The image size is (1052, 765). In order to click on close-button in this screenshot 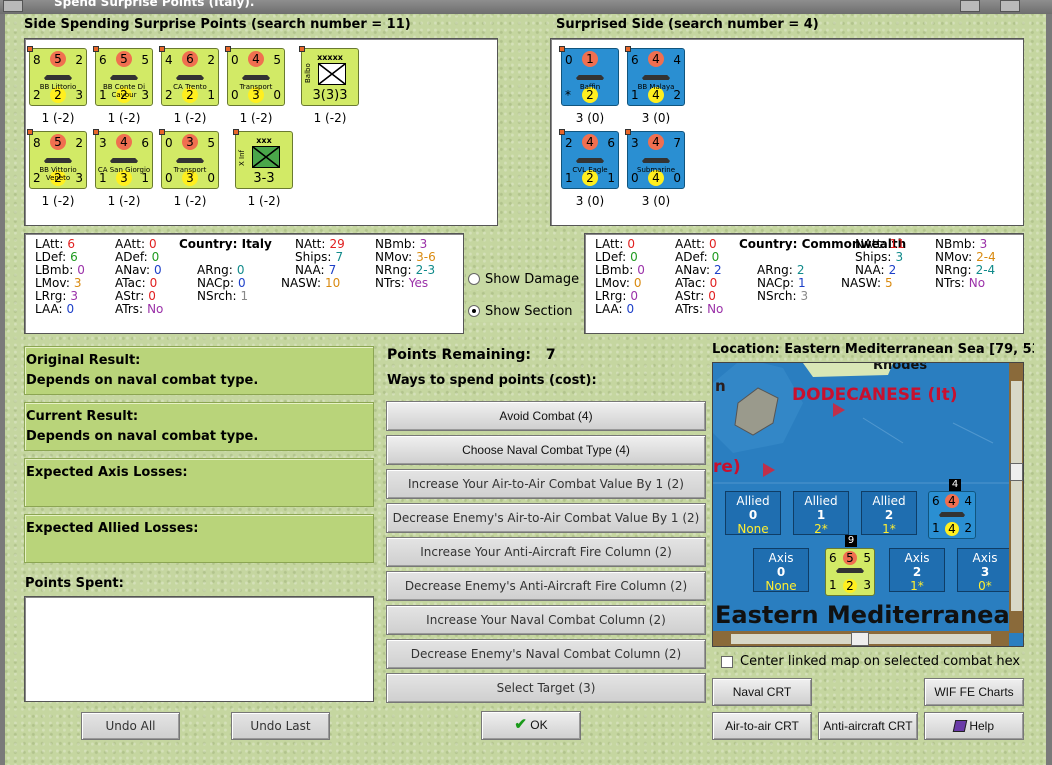, I will do `click(1010, 6)`.